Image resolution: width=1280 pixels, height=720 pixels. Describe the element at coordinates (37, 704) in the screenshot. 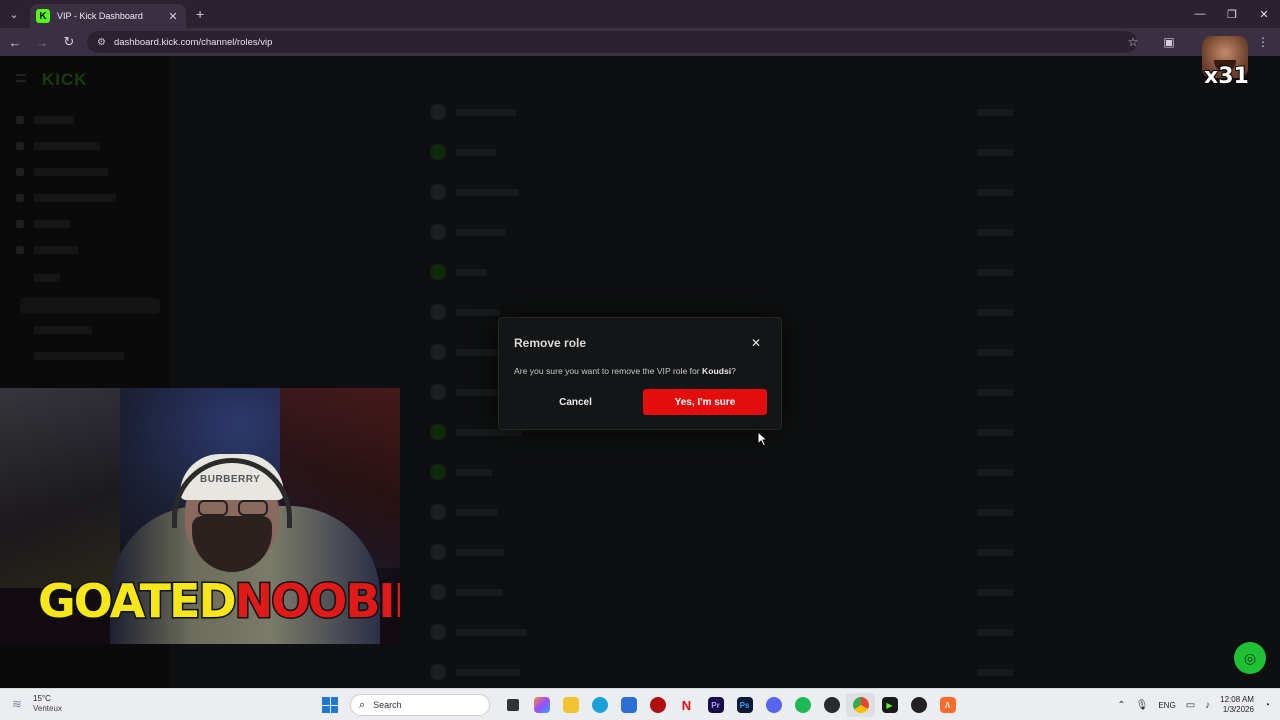

I see `weather-widget: ≋ 15°C Venteux` at that location.